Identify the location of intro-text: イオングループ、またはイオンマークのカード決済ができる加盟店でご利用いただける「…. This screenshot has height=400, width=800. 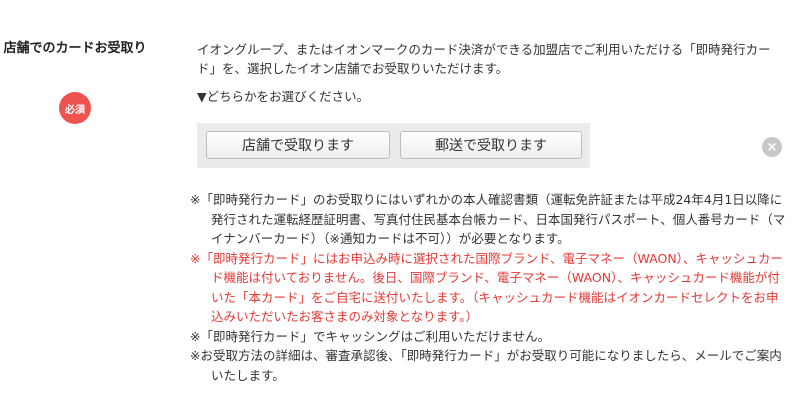
(484, 59).